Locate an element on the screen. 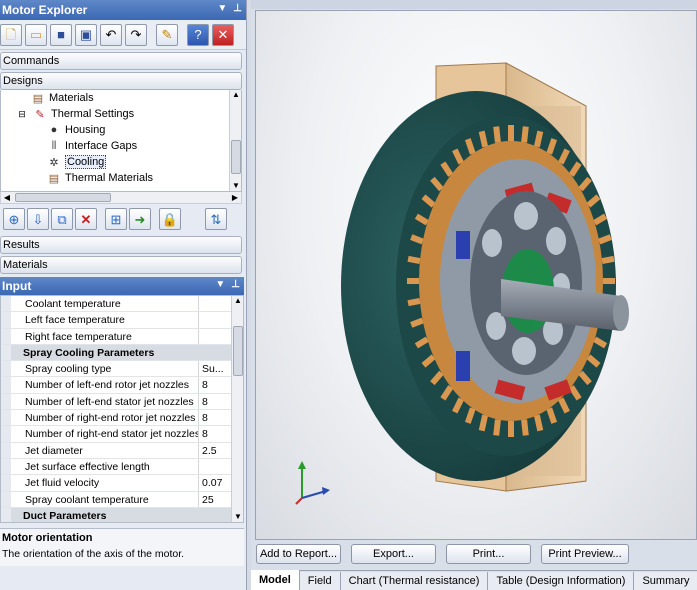 The width and height of the screenshot is (697, 590). property-value: 2.5 is located at coordinates (214, 450).